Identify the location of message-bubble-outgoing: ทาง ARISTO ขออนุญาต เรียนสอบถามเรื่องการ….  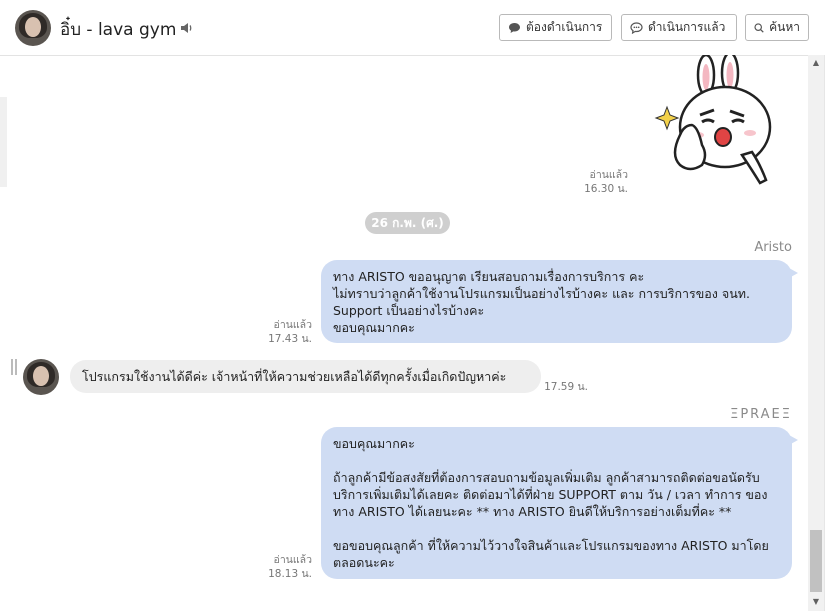
(559, 301).